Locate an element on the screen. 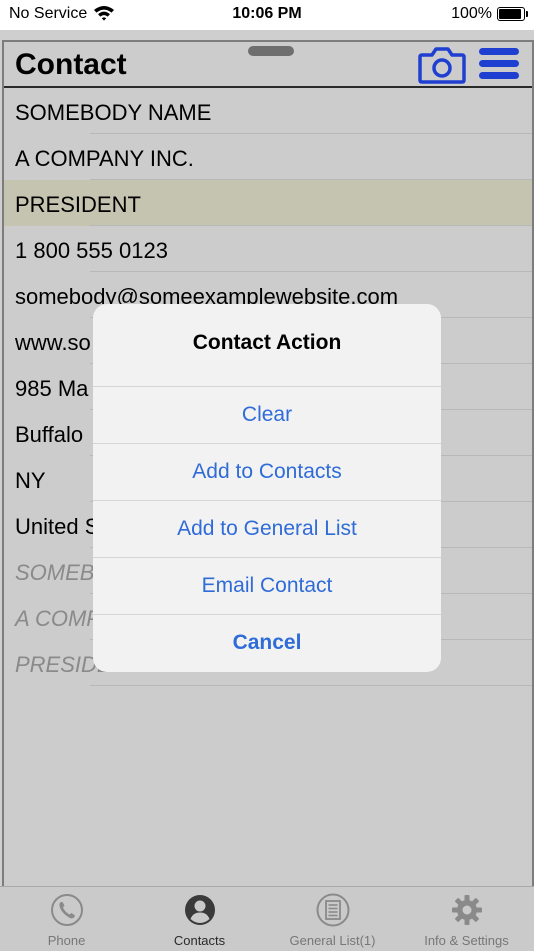 The image size is (534, 951). contact-field-row: A COMPANY INC. is located at coordinates (268, 157).